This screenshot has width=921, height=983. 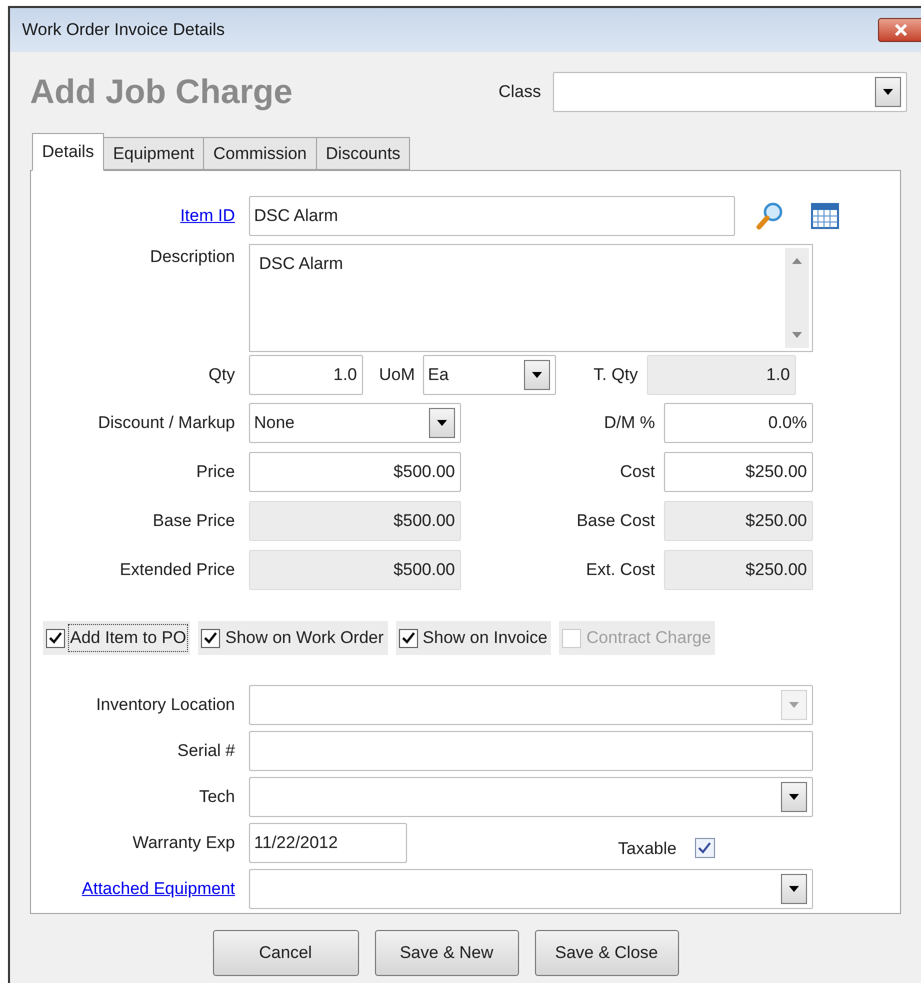 I want to click on window-title: Work Order Invoice Details, so click(x=124, y=30).